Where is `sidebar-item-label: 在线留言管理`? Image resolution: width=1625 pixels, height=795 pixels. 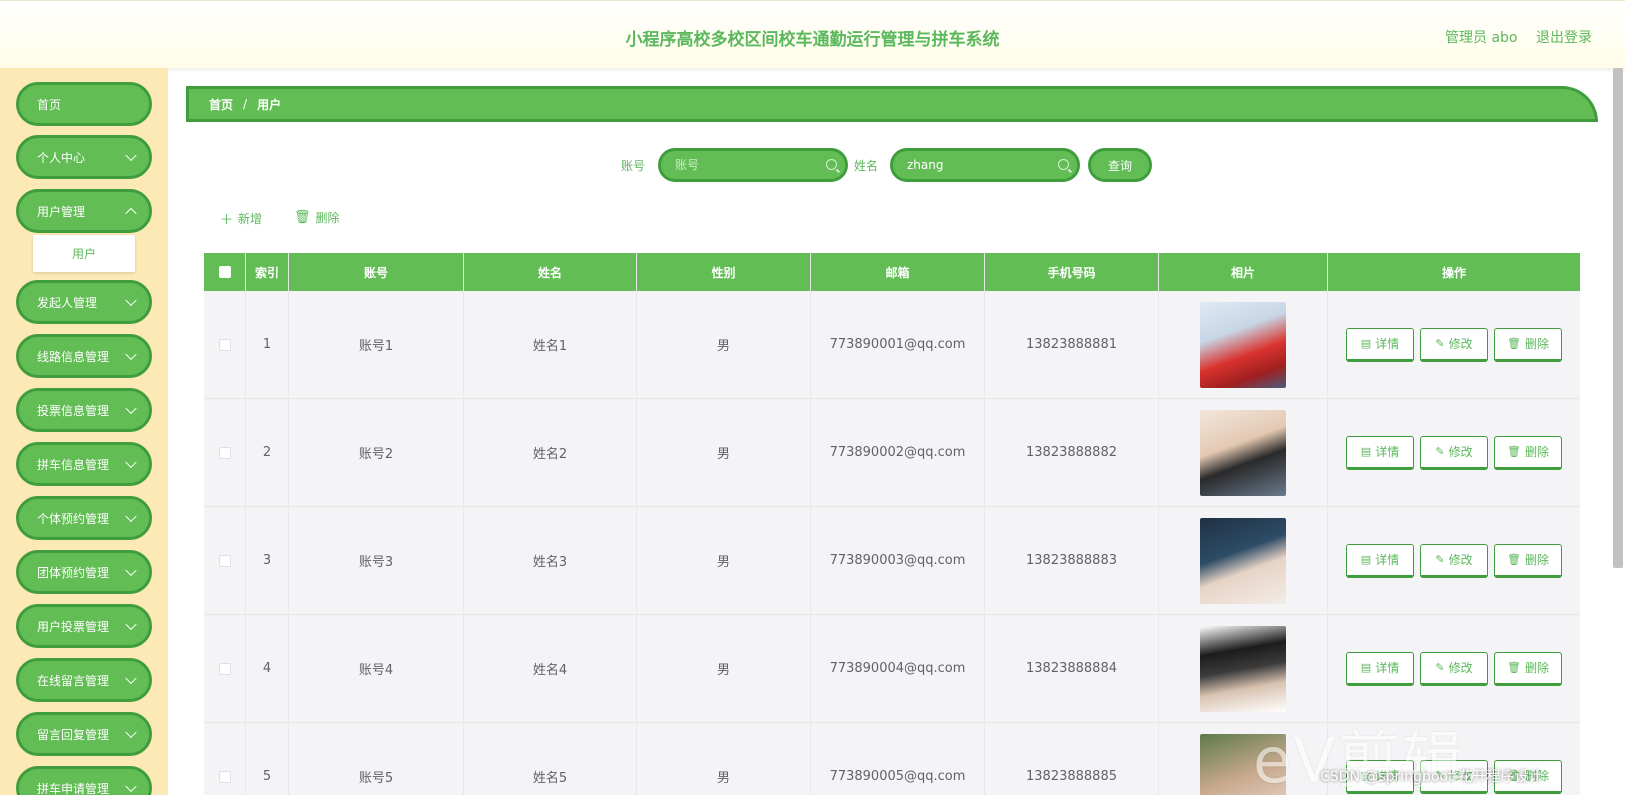 sidebar-item-label: 在线留言管理 is located at coordinates (73, 680).